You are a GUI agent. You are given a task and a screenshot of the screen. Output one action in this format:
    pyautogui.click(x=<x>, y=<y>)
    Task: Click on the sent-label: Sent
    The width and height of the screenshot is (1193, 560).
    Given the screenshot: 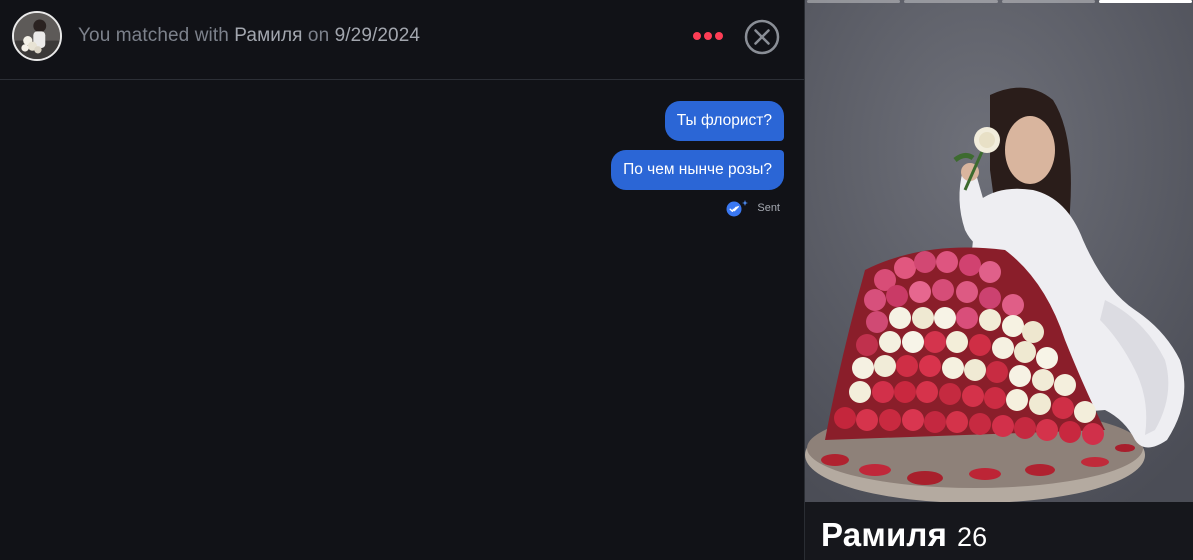 What is the action you would take?
    pyautogui.click(x=768, y=208)
    